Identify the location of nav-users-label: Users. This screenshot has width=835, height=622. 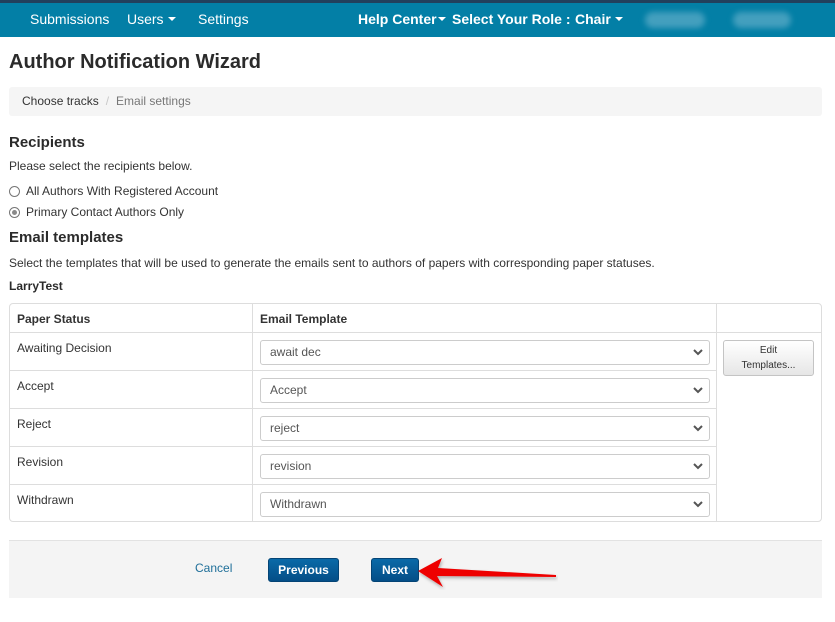
(145, 19).